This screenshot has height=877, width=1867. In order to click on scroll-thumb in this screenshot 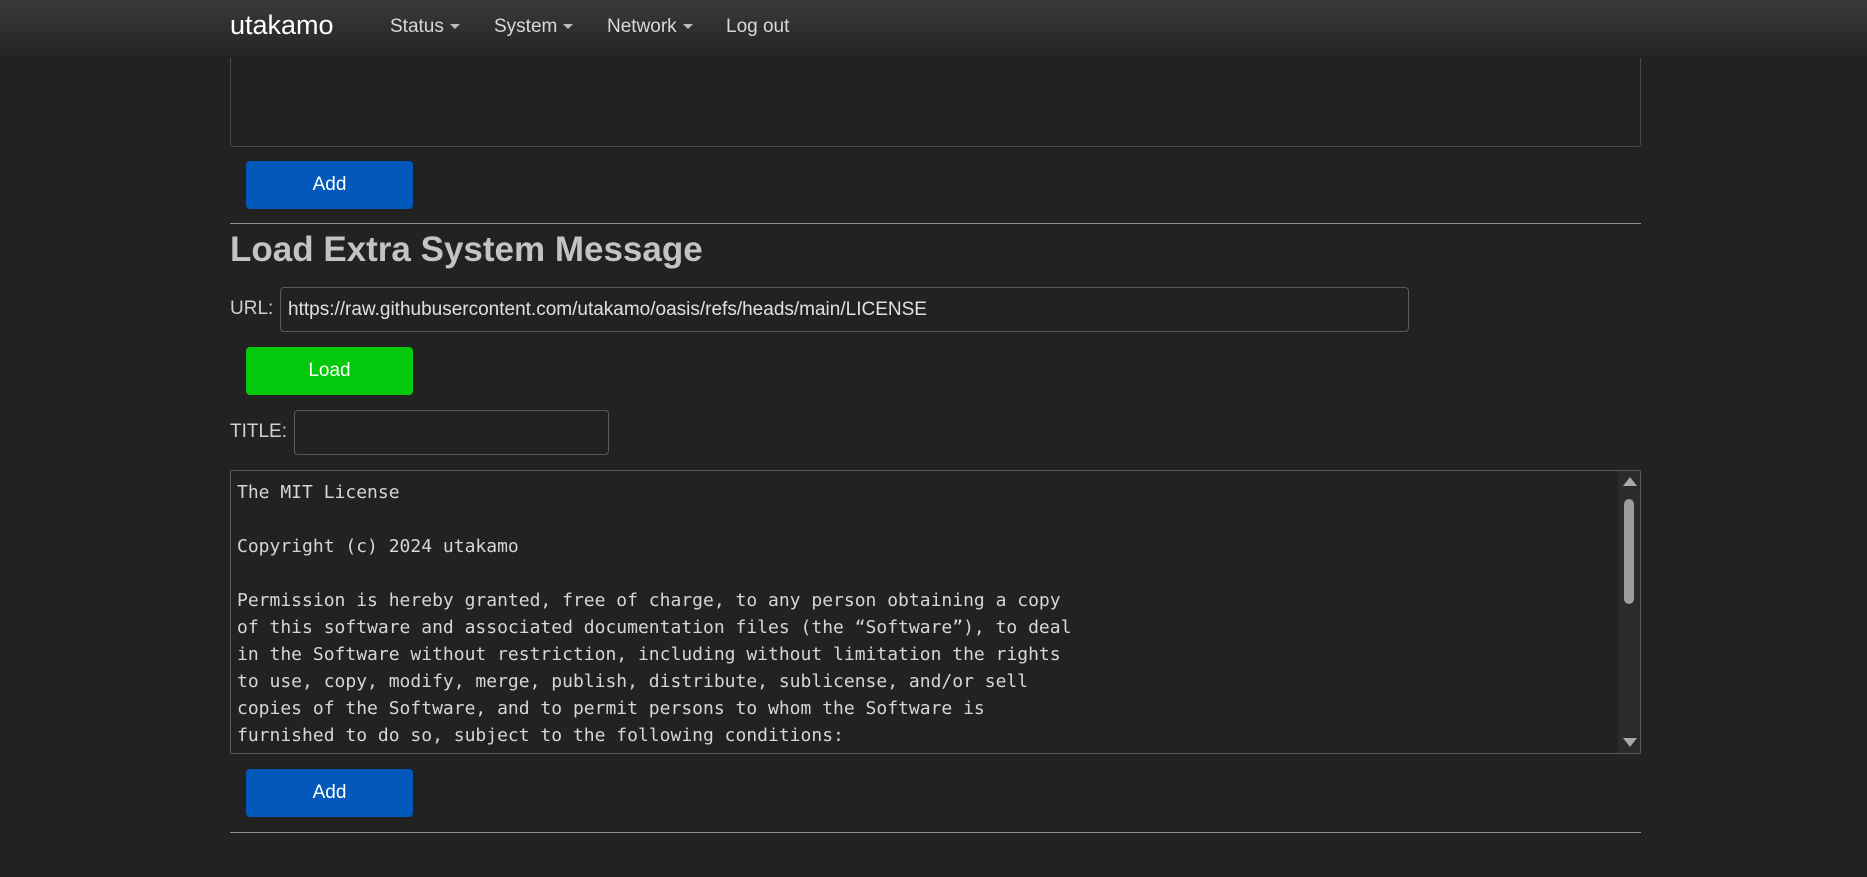, I will do `click(1629, 551)`.